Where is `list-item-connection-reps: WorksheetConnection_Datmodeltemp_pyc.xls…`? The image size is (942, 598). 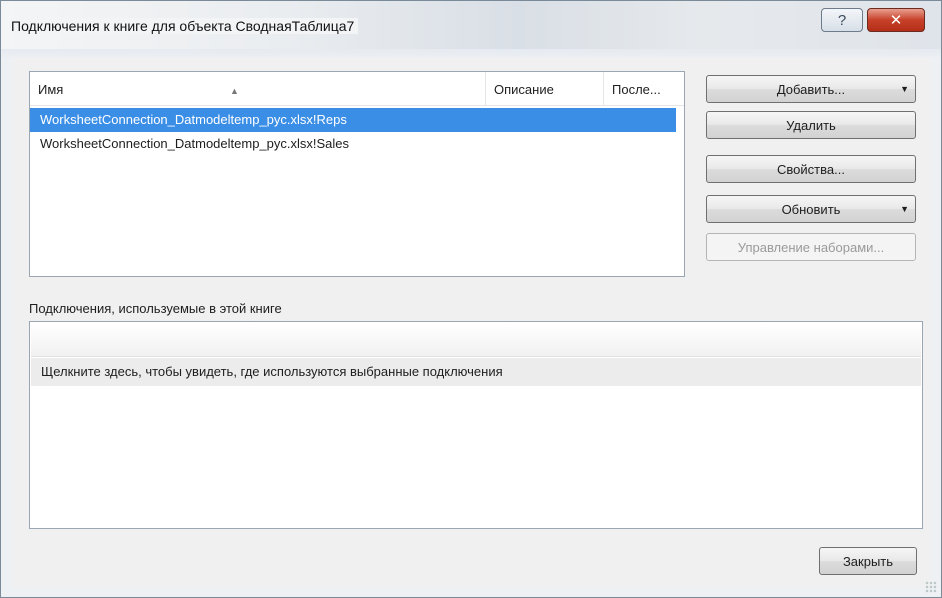 list-item-connection-reps: WorksheetConnection_Datmodeltemp_pyc.xls… is located at coordinates (353, 120).